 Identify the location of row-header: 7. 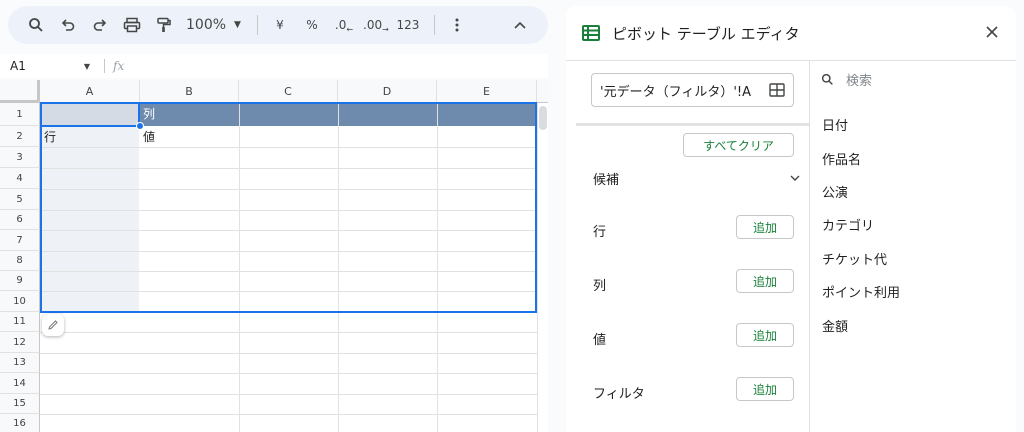
(20, 240).